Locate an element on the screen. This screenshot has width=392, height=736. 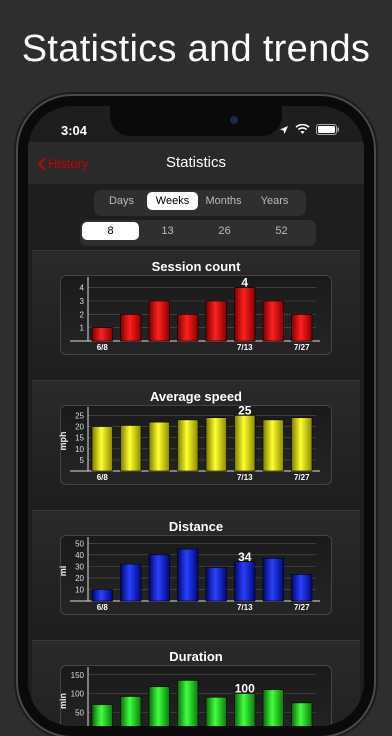
y-tick-label: 4 is located at coordinates (82, 288).